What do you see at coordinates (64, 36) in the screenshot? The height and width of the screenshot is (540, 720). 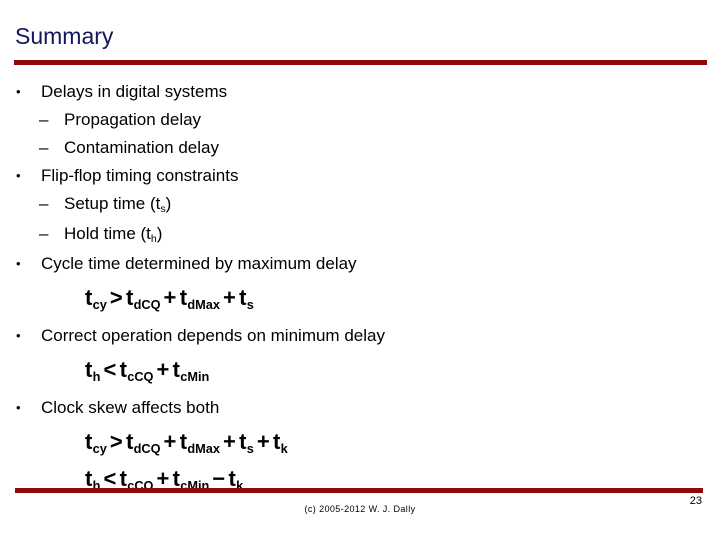 I see `page-title: Summary` at bounding box center [64, 36].